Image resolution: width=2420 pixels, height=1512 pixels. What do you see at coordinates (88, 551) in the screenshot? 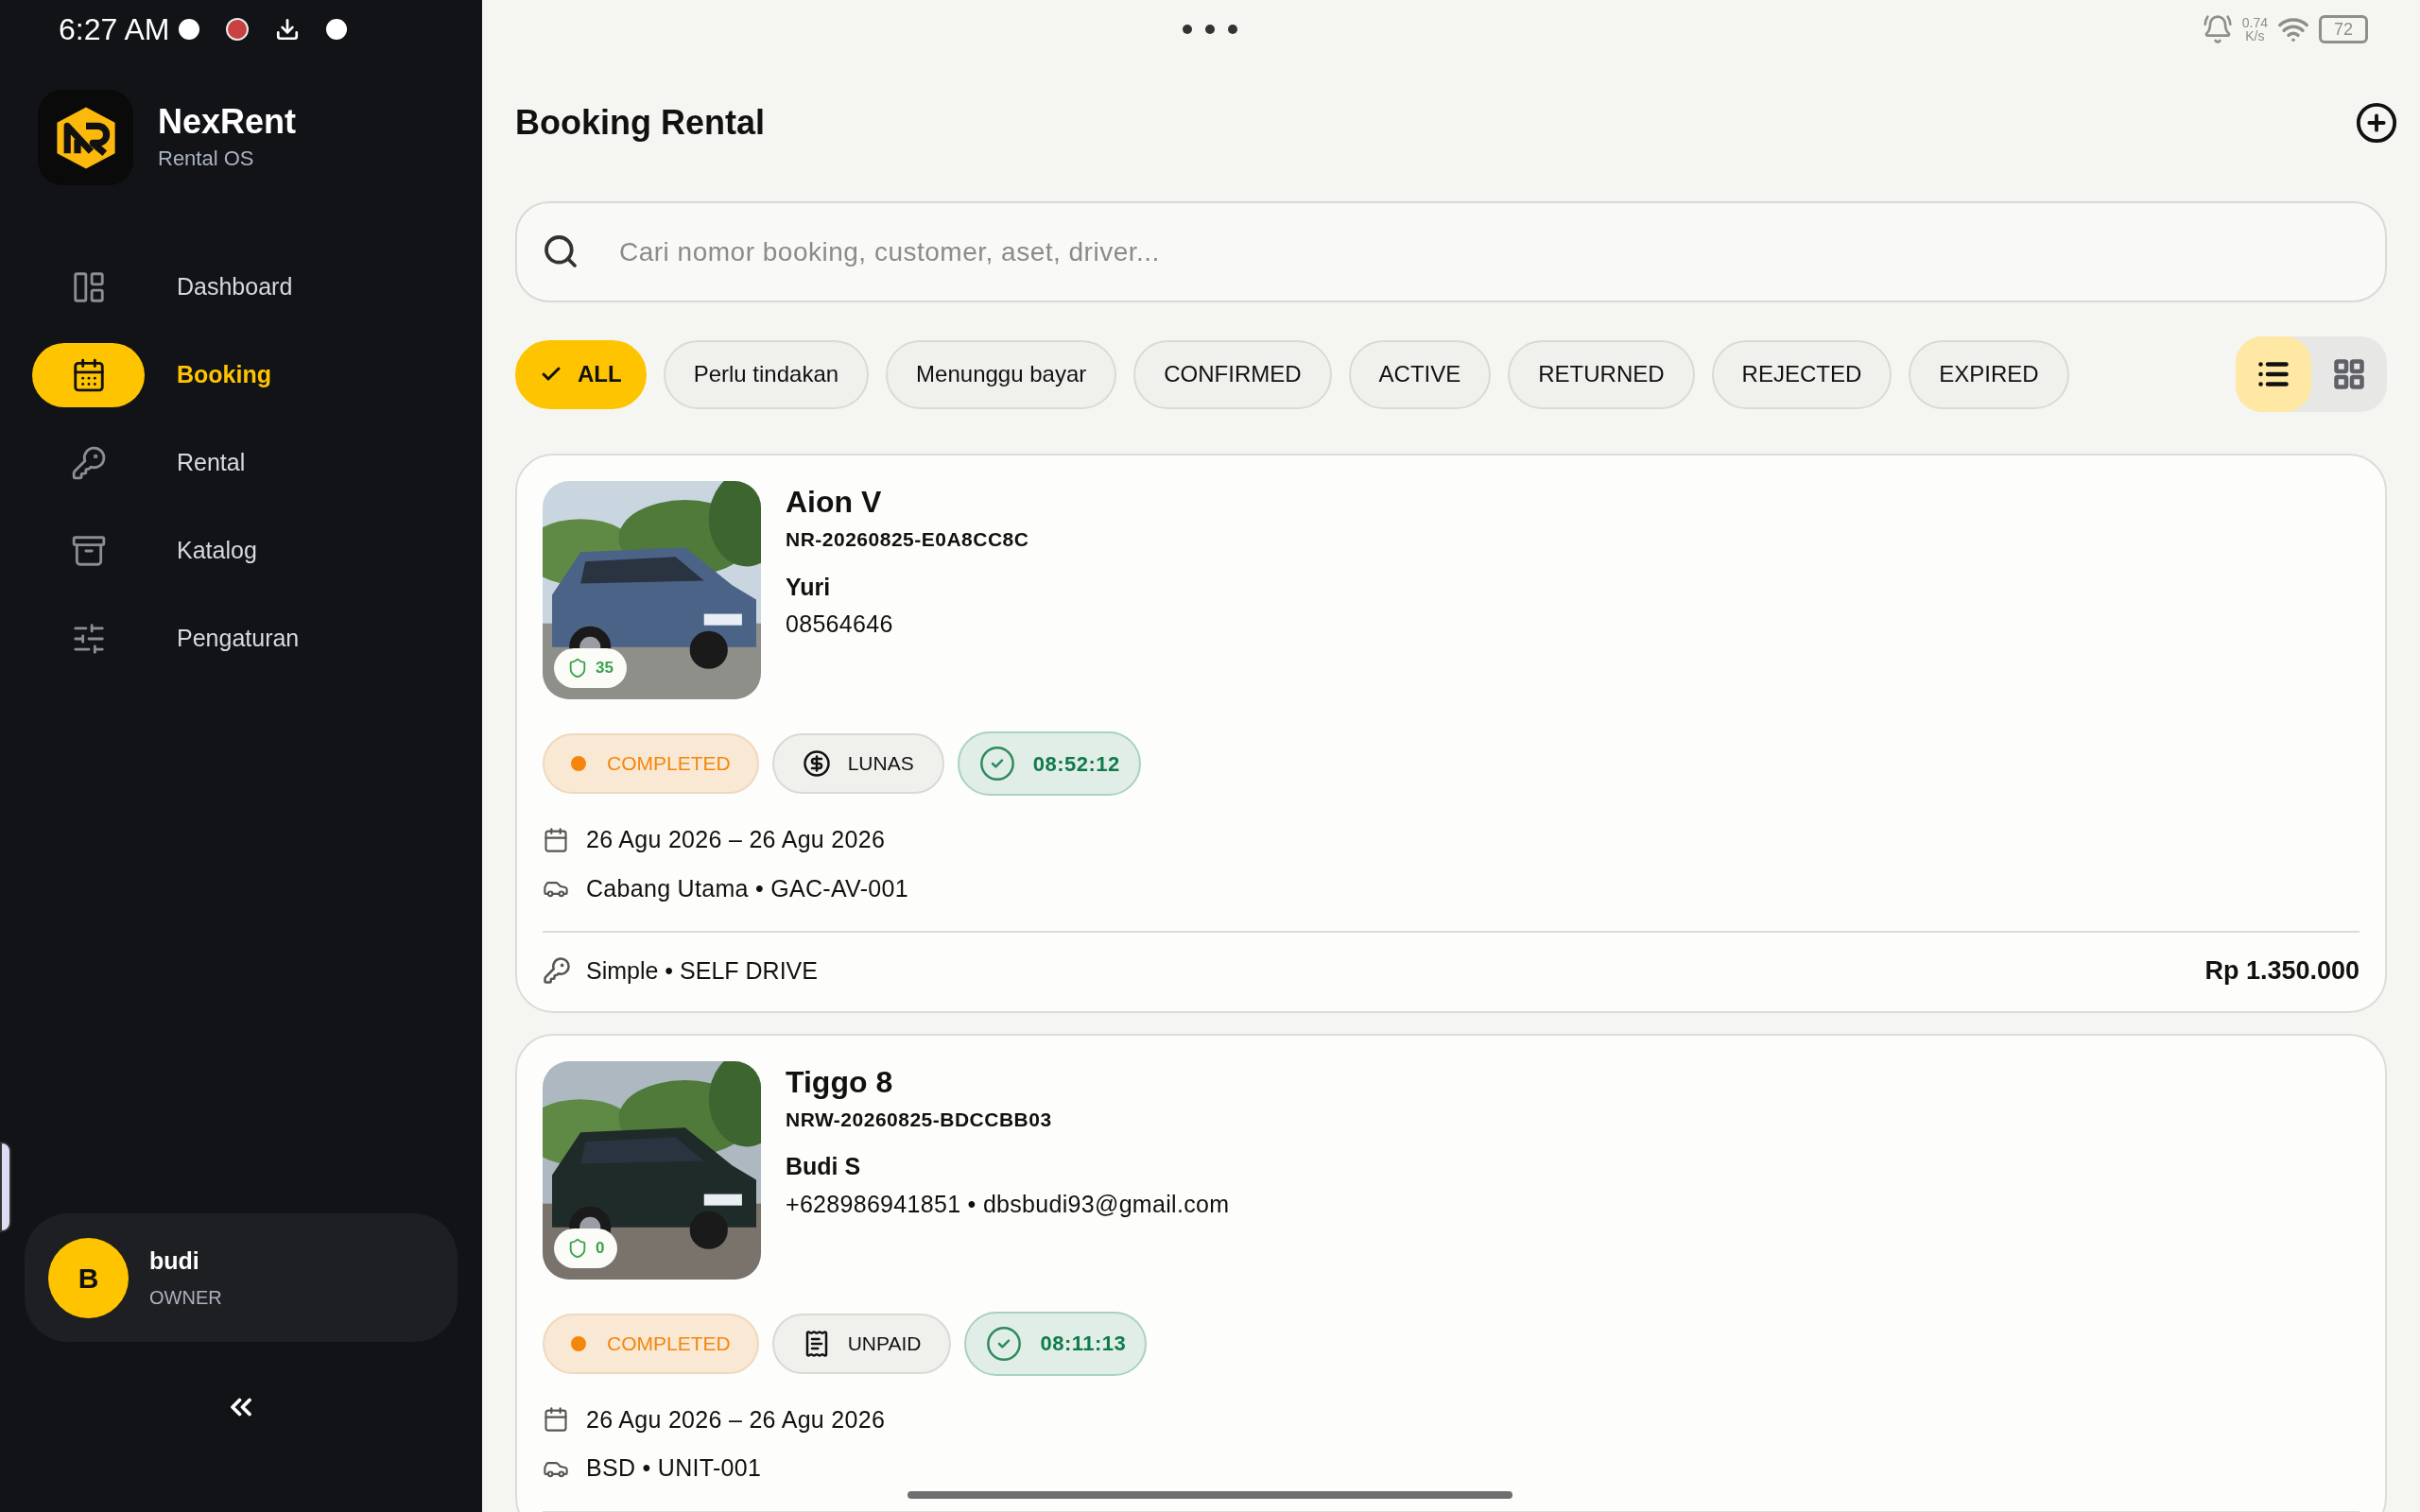
I see `archive-icon` at bounding box center [88, 551].